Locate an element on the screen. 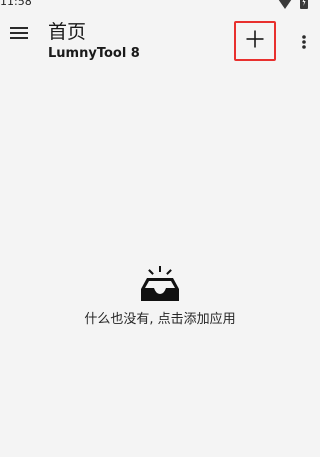 The image size is (320, 457). more-options-button is located at coordinates (304, 44).